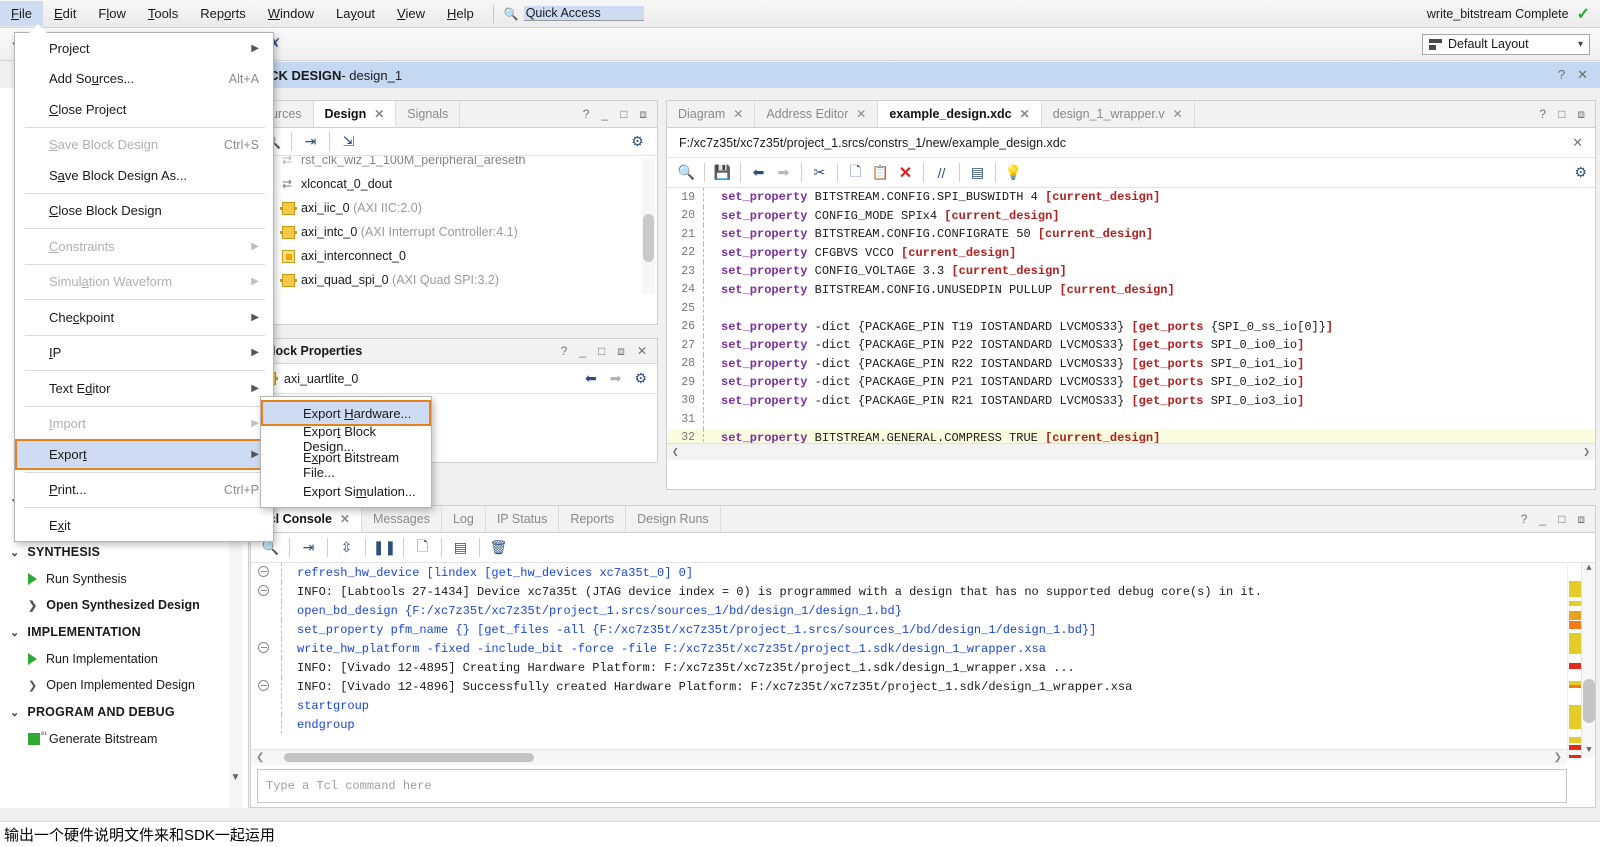  What do you see at coordinates (65, 13) in the screenshot?
I see `menu-edit: Edit` at bounding box center [65, 13].